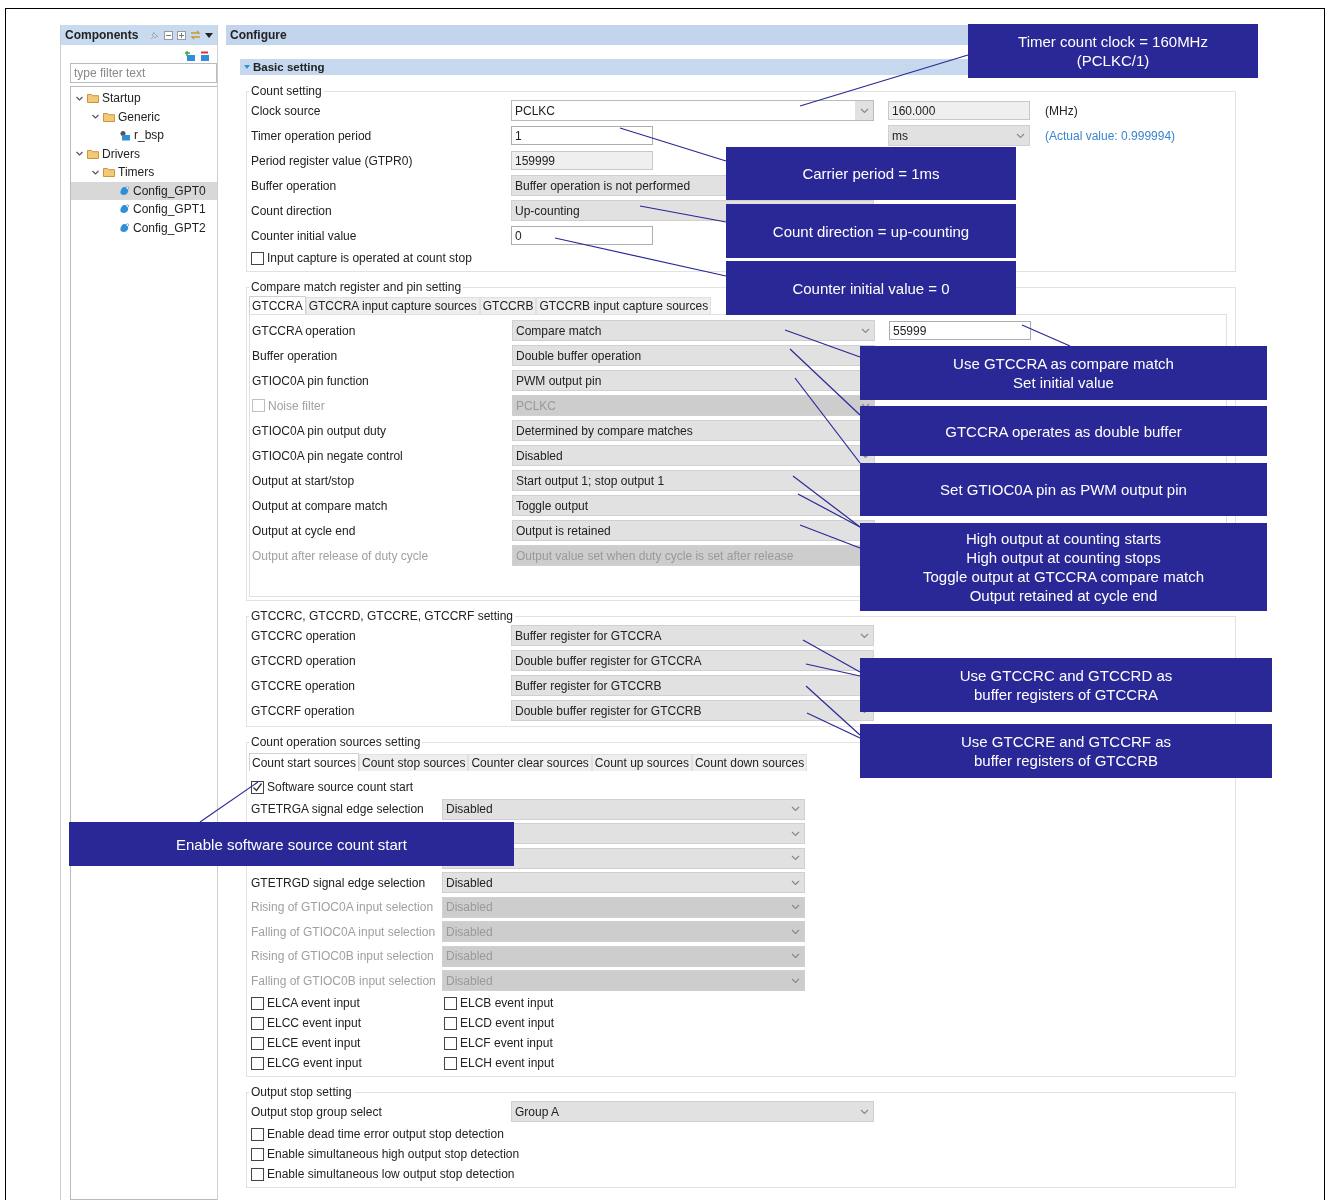  I want to click on dropdown: Compare match, so click(693, 330).